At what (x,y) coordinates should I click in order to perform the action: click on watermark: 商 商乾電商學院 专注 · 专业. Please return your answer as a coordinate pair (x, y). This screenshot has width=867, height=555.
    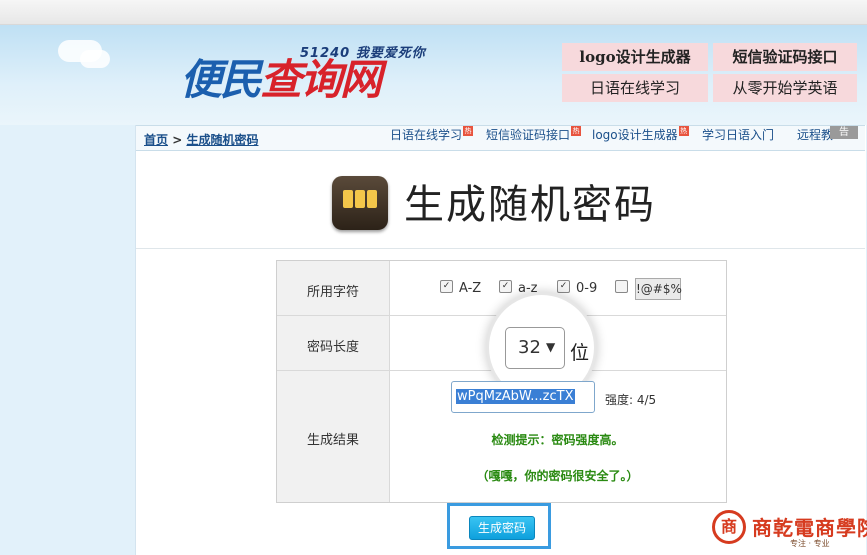
    Looking at the image, I should click on (789, 530).